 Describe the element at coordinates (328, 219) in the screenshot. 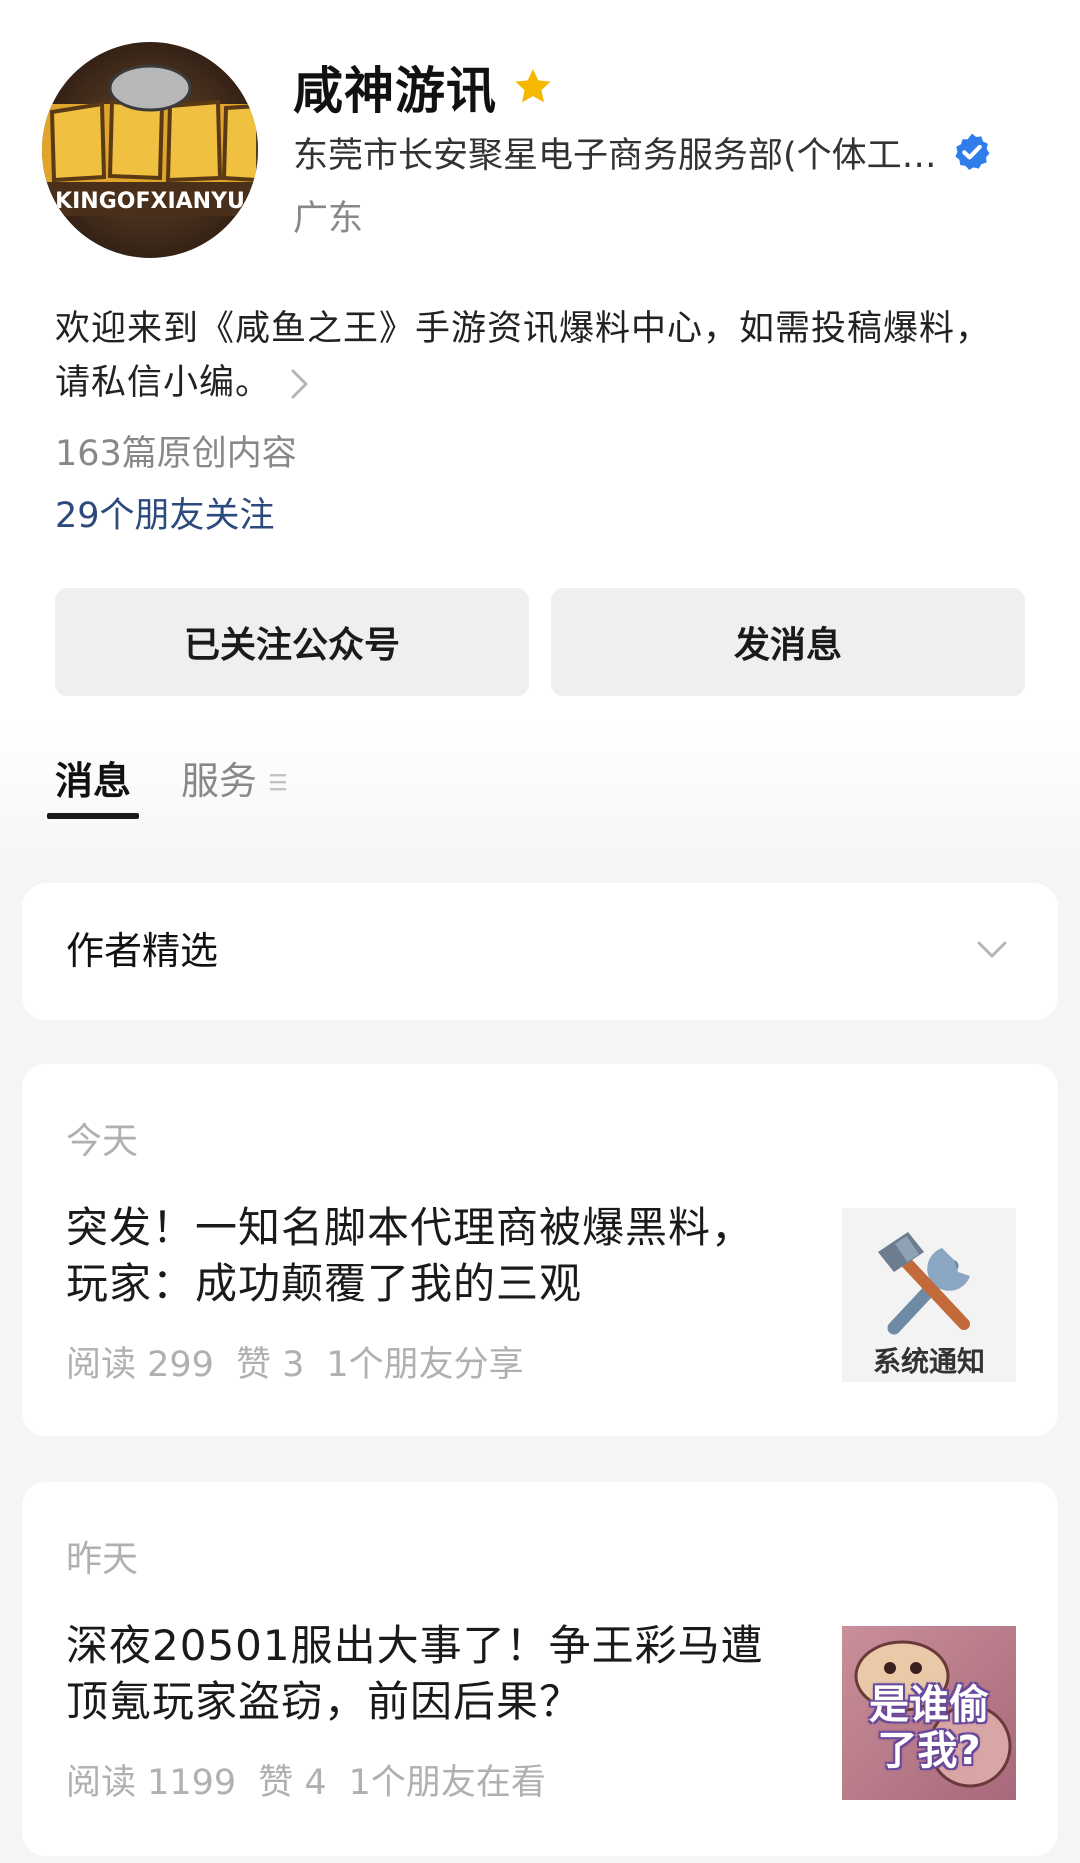

I see `region-label: 广东` at that location.